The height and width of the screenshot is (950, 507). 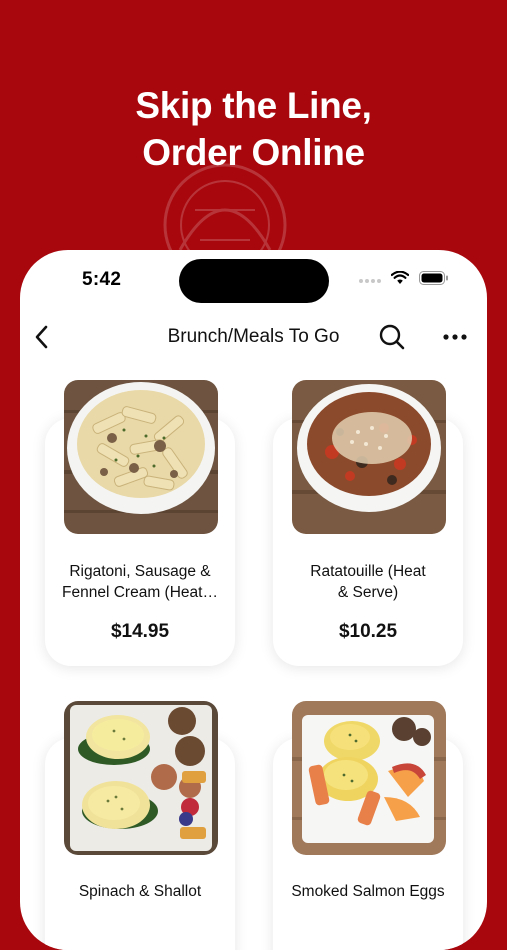 What do you see at coordinates (253, 152) in the screenshot?
I see `promo-headline-line2: Order Online` at bounding box center [253, 152].